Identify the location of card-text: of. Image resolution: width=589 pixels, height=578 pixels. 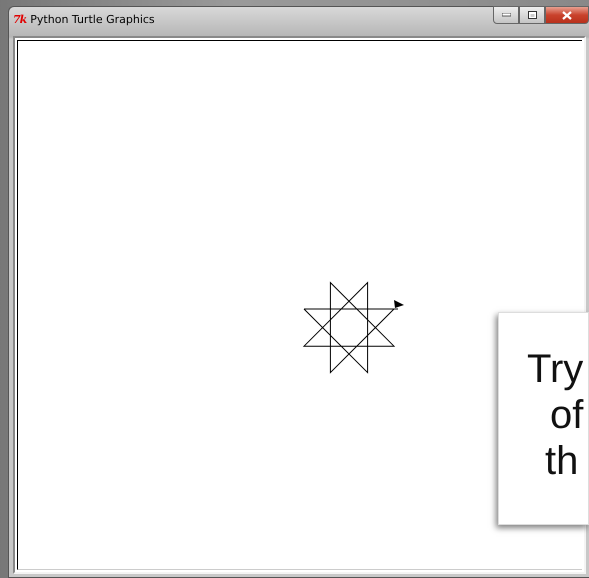
(566, 415).